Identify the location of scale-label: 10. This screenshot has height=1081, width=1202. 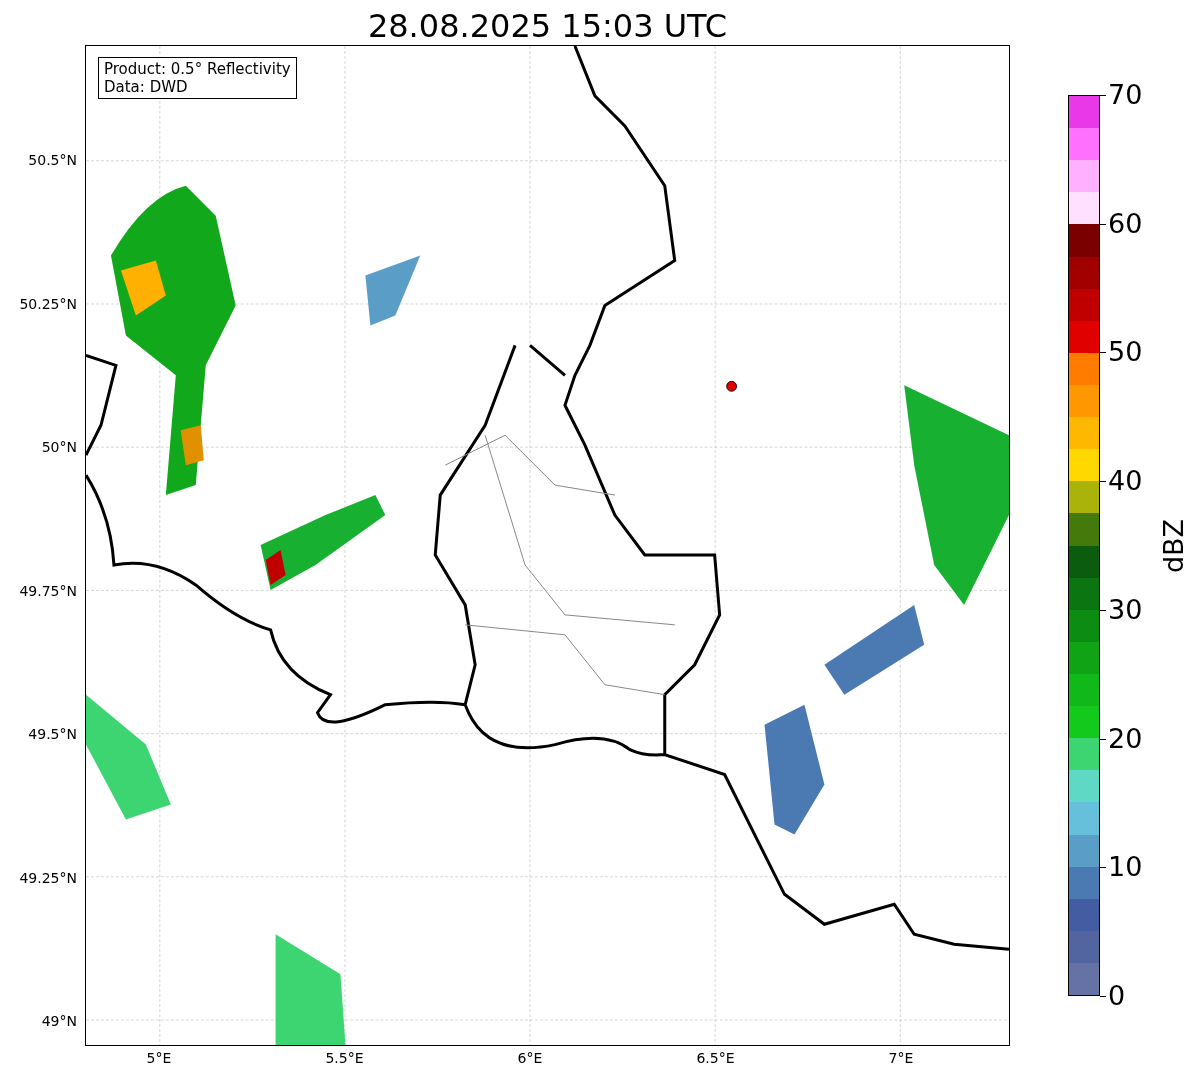
(1125, 867).